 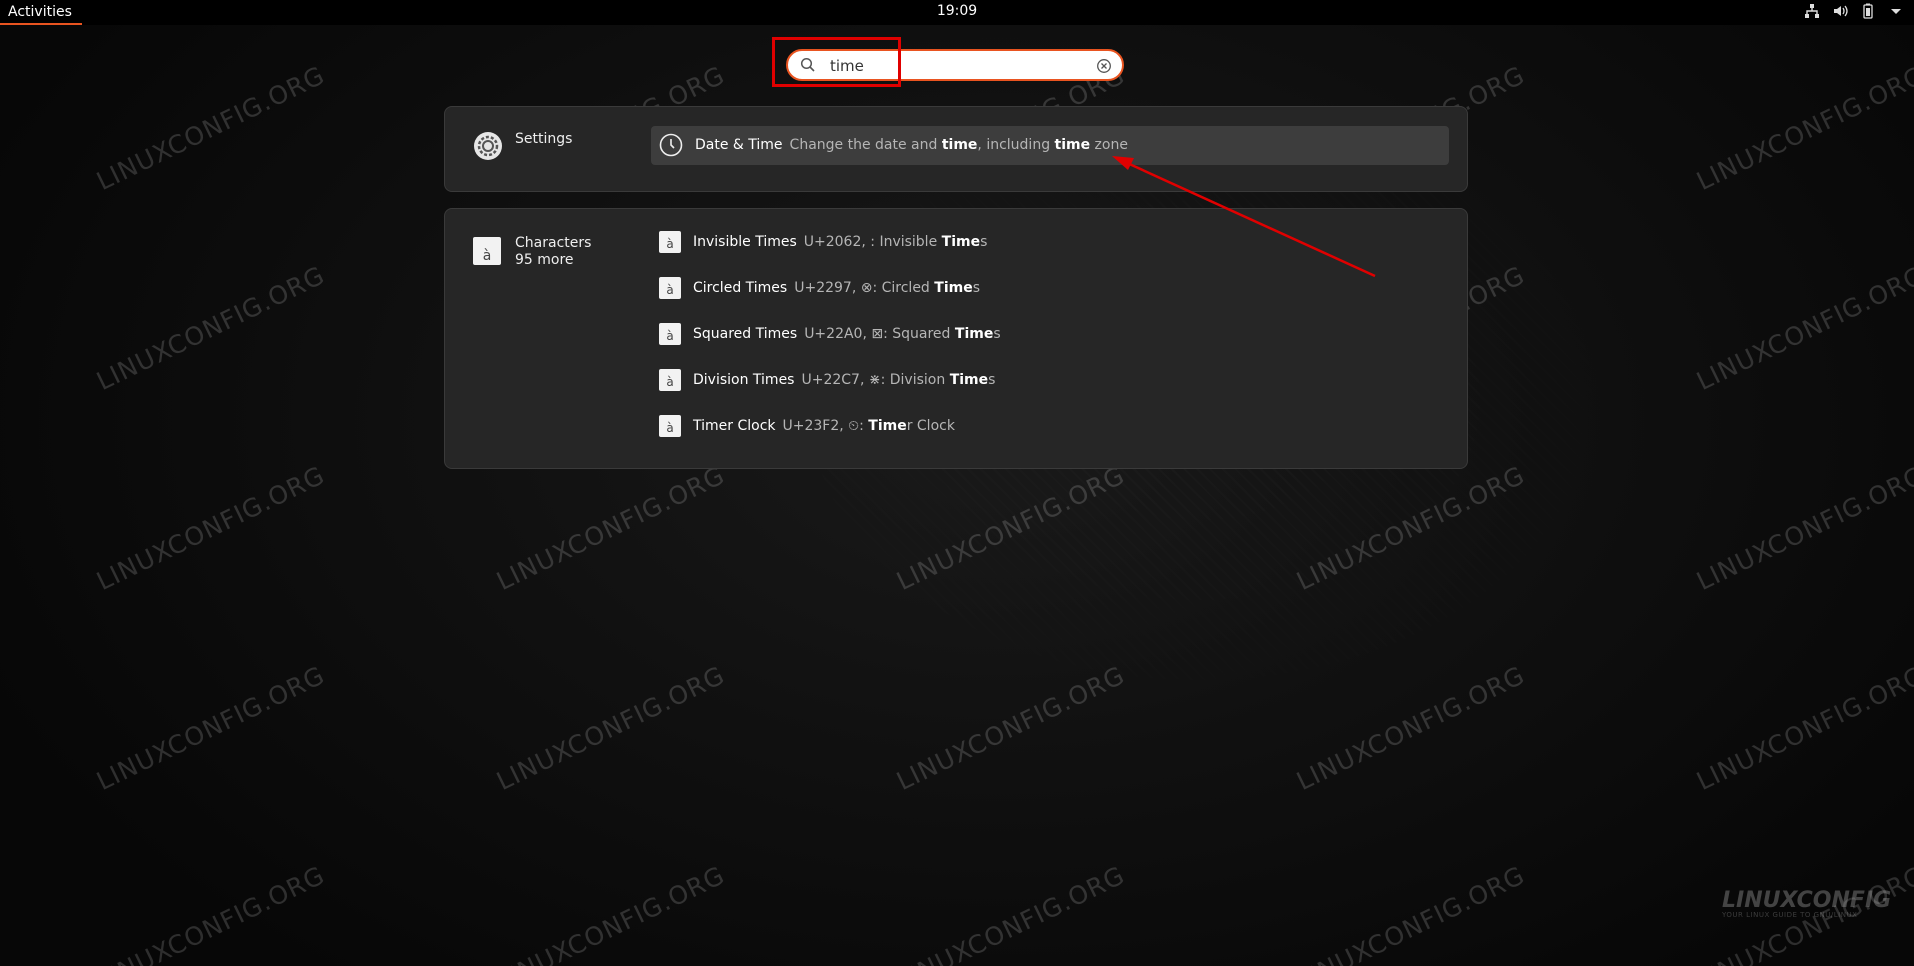 I want to click on annotation-arrow, so click(x=1244, y=217).